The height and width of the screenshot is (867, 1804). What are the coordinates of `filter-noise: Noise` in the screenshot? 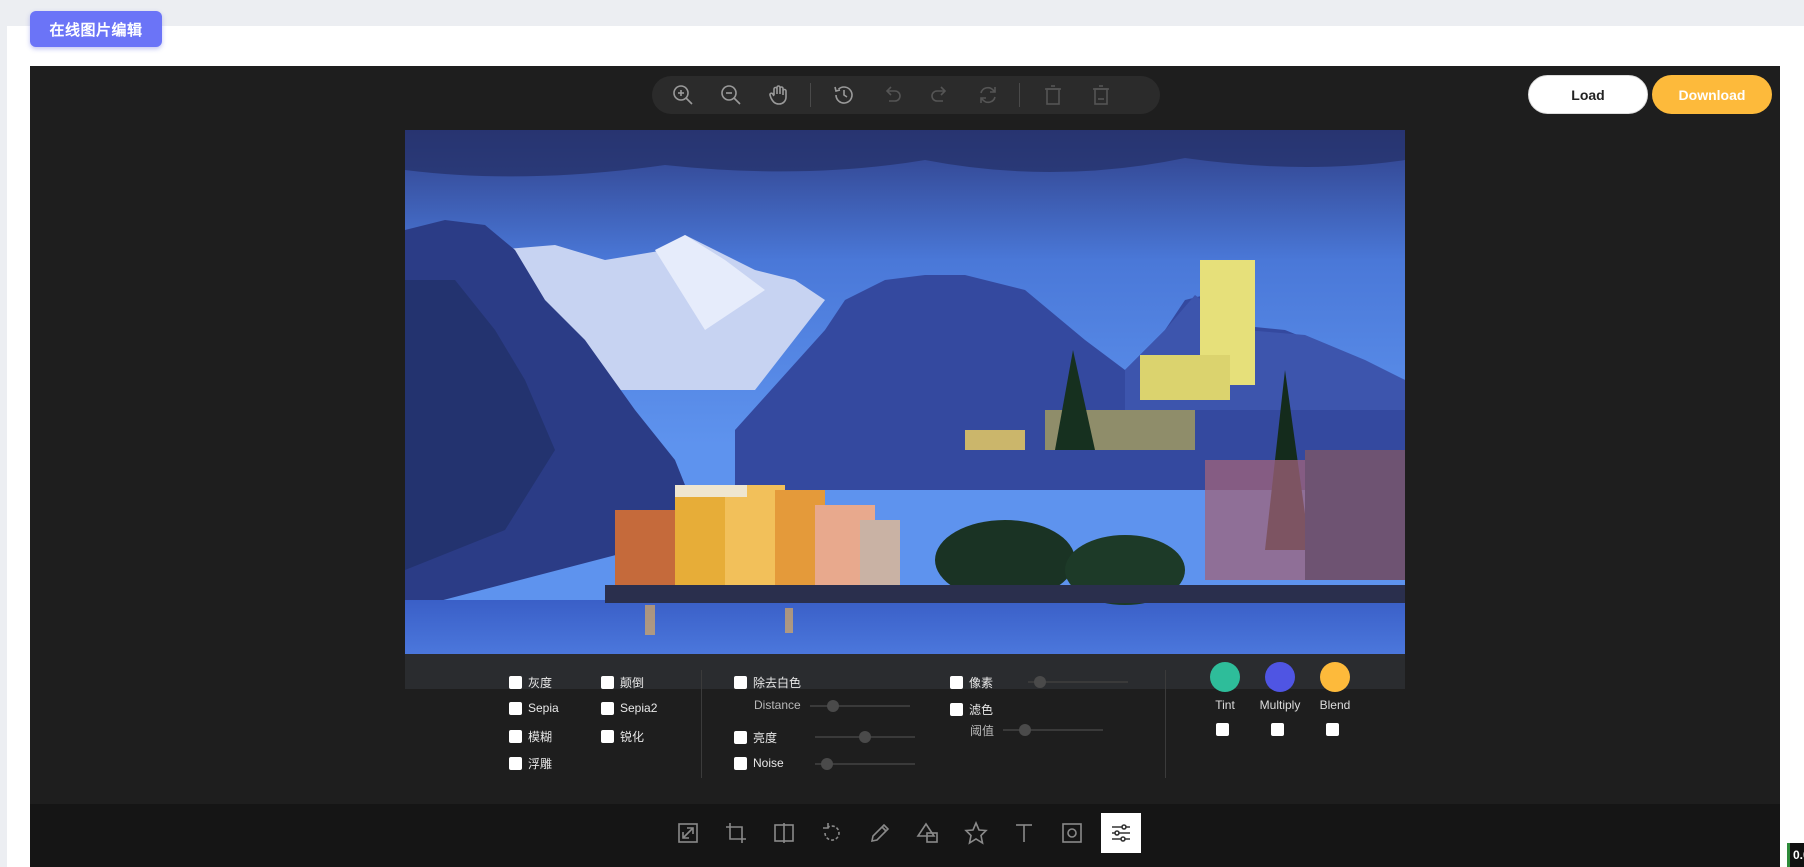 It's located at (759, 763).